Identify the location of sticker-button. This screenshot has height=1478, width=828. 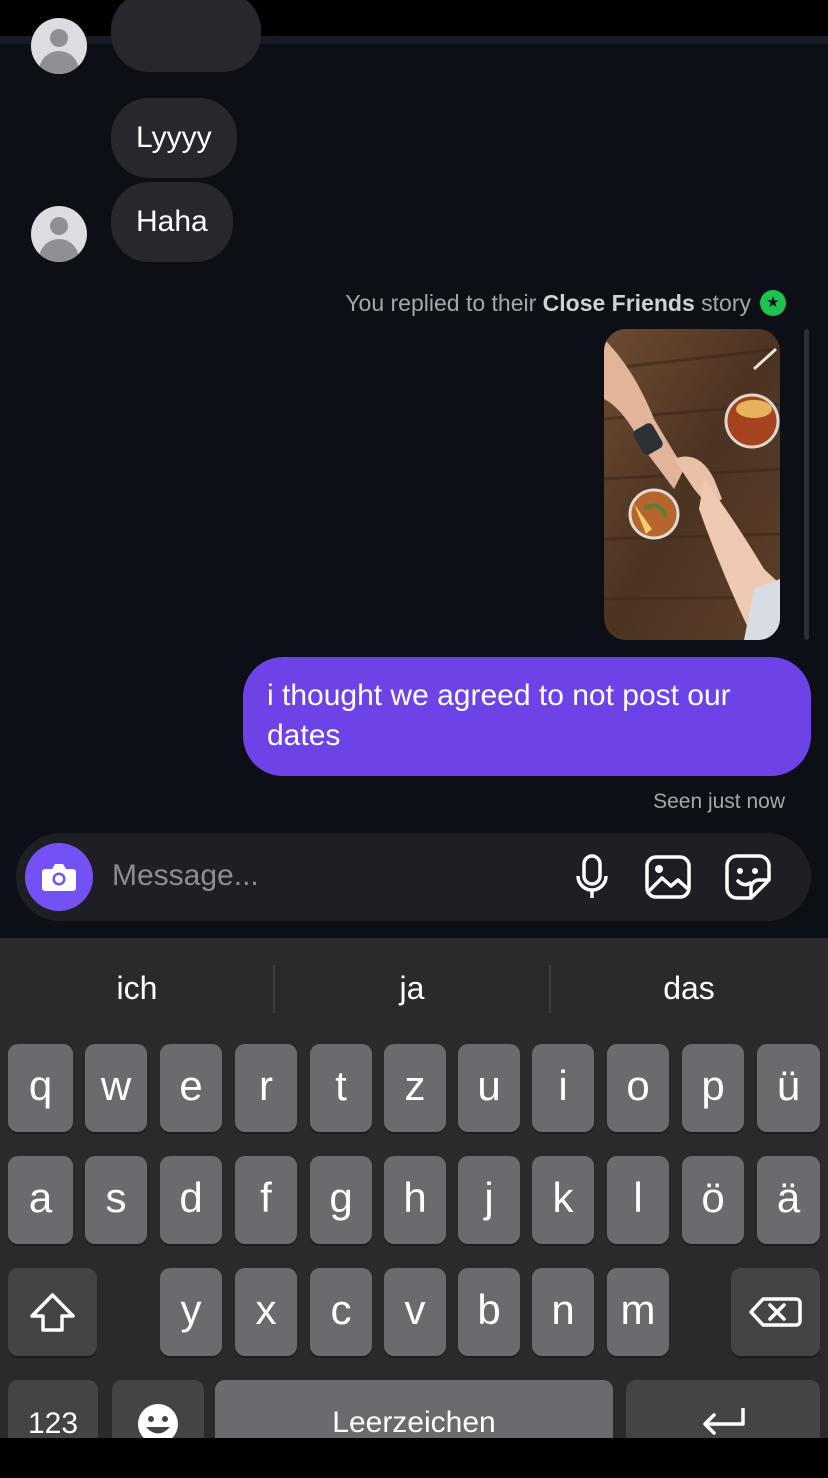
(748, 877).